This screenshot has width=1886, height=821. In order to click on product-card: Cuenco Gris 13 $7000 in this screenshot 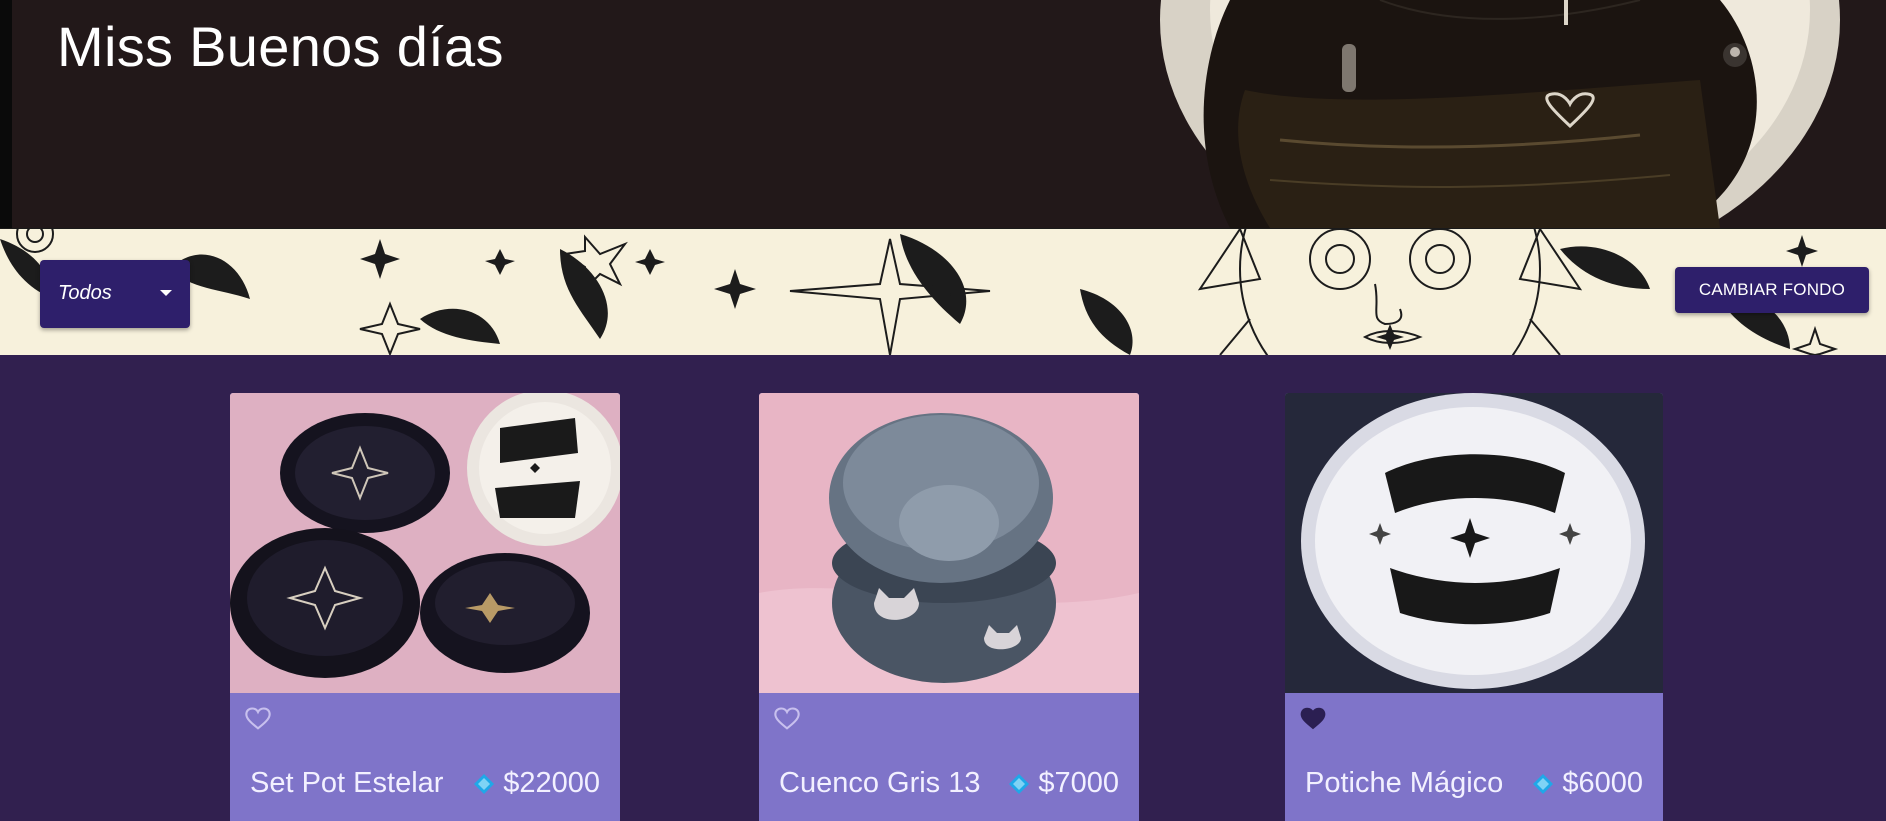, I will do `click(949, 607)`.